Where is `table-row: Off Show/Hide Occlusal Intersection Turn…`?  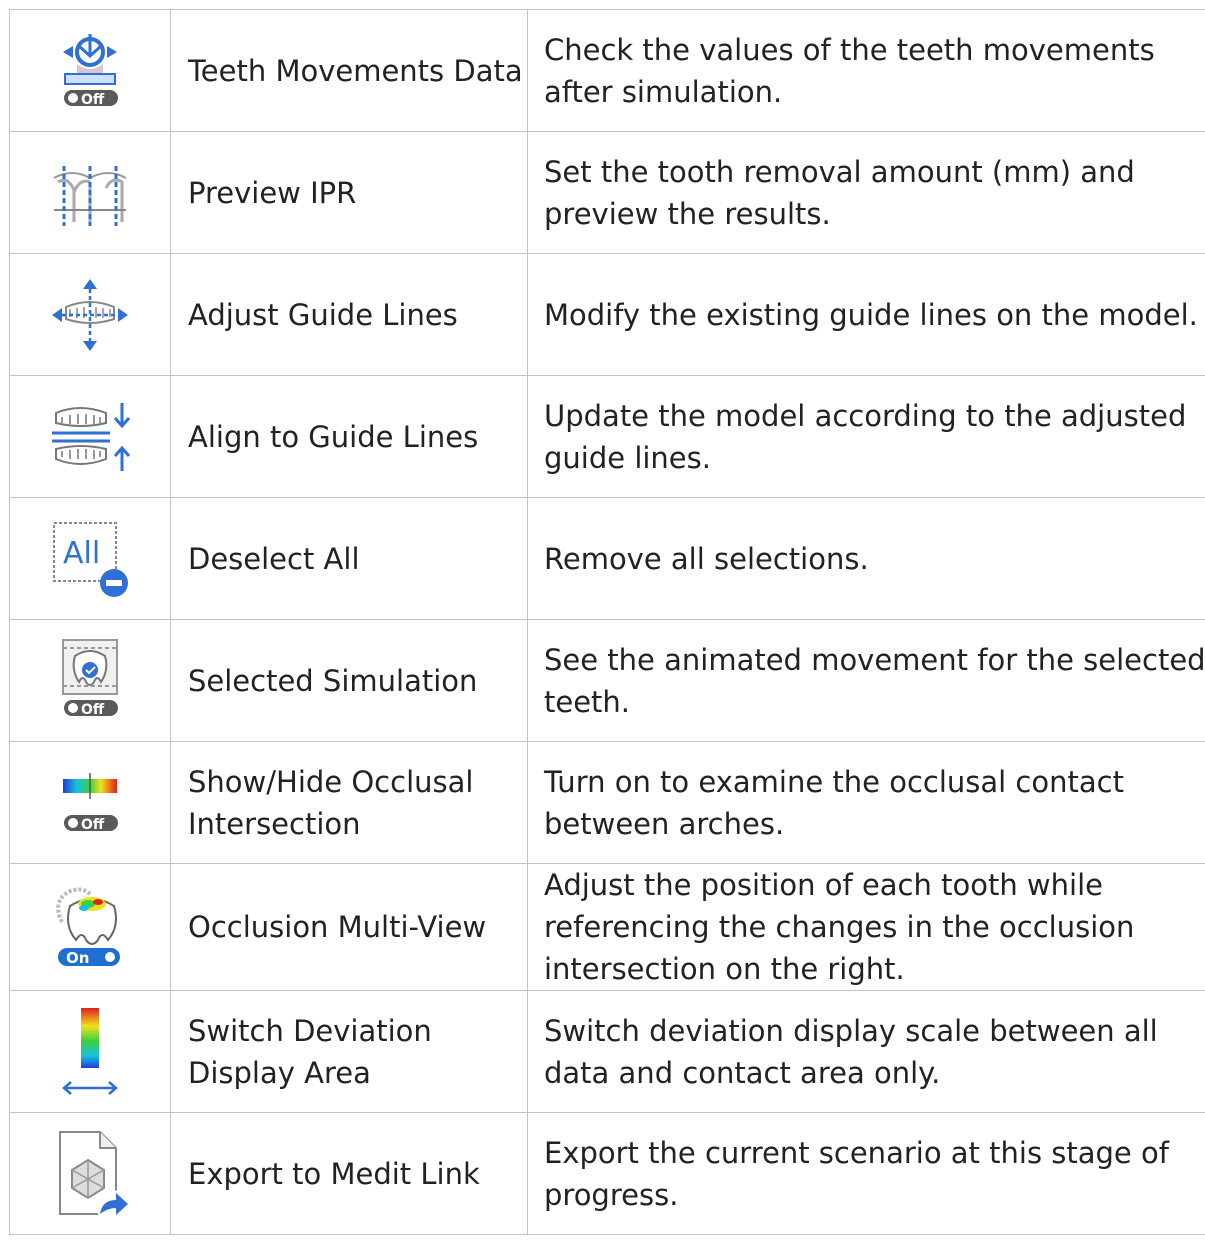
table-row: Off Show/Hide Occlusal Intersection Turn… is located at coordinates (607, 802).